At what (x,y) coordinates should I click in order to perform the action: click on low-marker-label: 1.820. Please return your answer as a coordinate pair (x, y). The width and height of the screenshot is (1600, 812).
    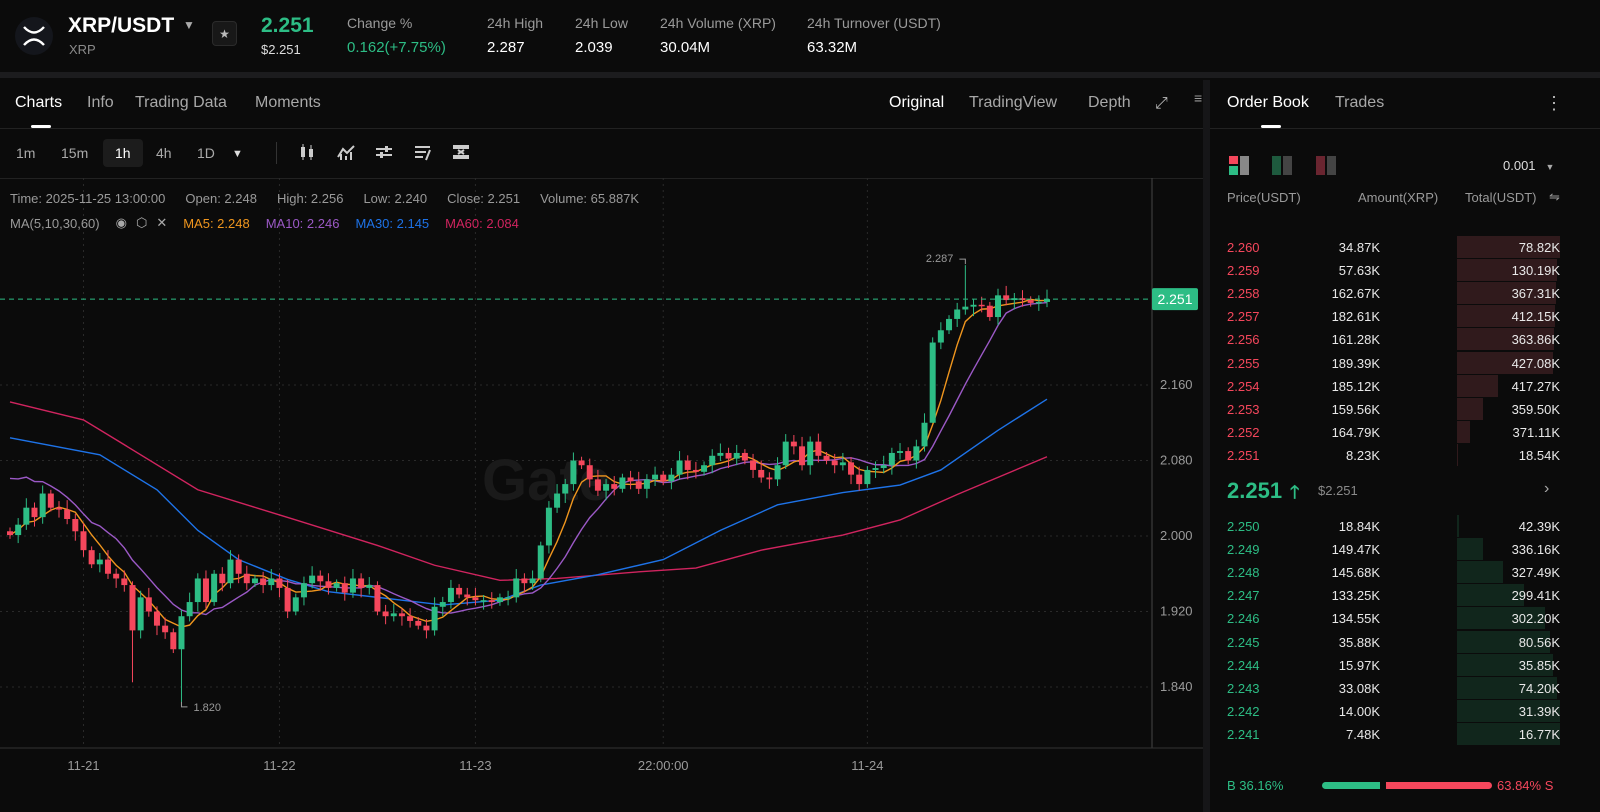
    Looking at the image, I should click on (207, 708).